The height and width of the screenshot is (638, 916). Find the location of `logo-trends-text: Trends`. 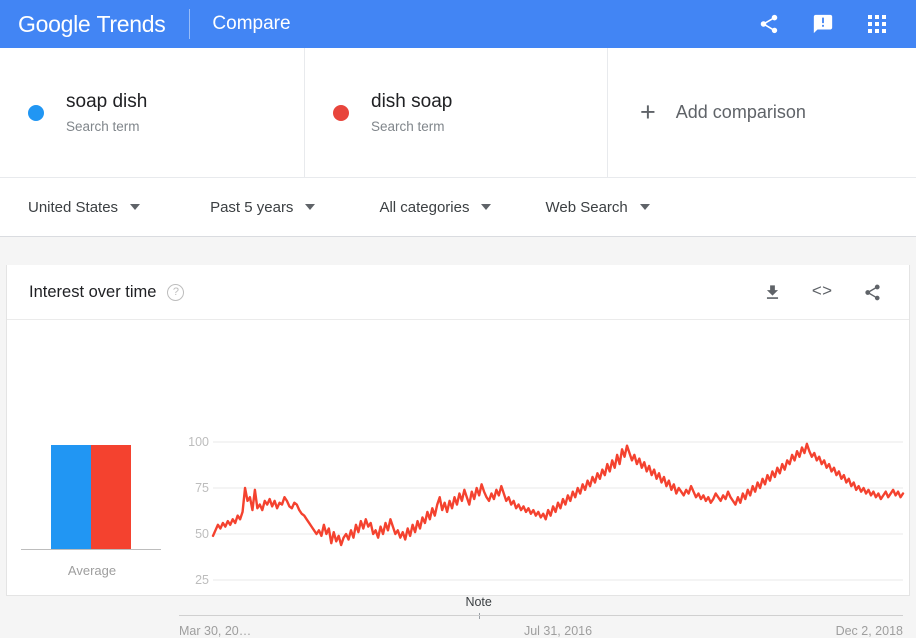

logo-trends-text: Trends is located at coordinates (131, 23).